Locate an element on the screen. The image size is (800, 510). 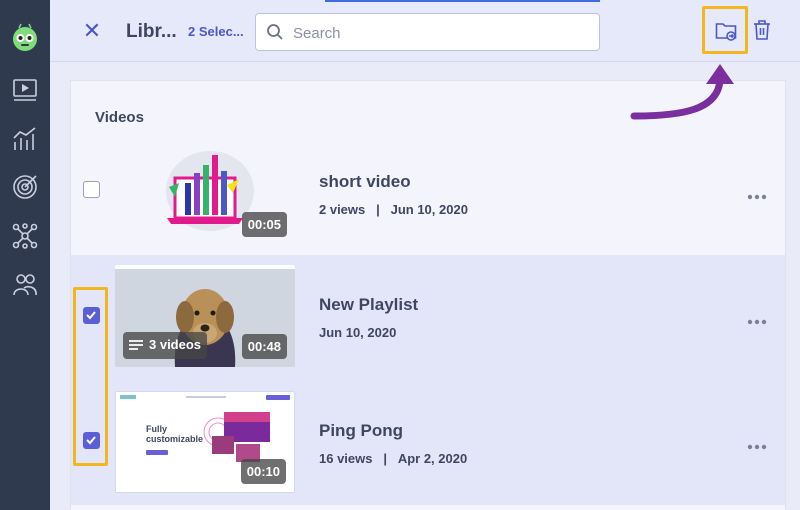
thumbnail-heading-line2: customizable is located at coordinates (175, 439).